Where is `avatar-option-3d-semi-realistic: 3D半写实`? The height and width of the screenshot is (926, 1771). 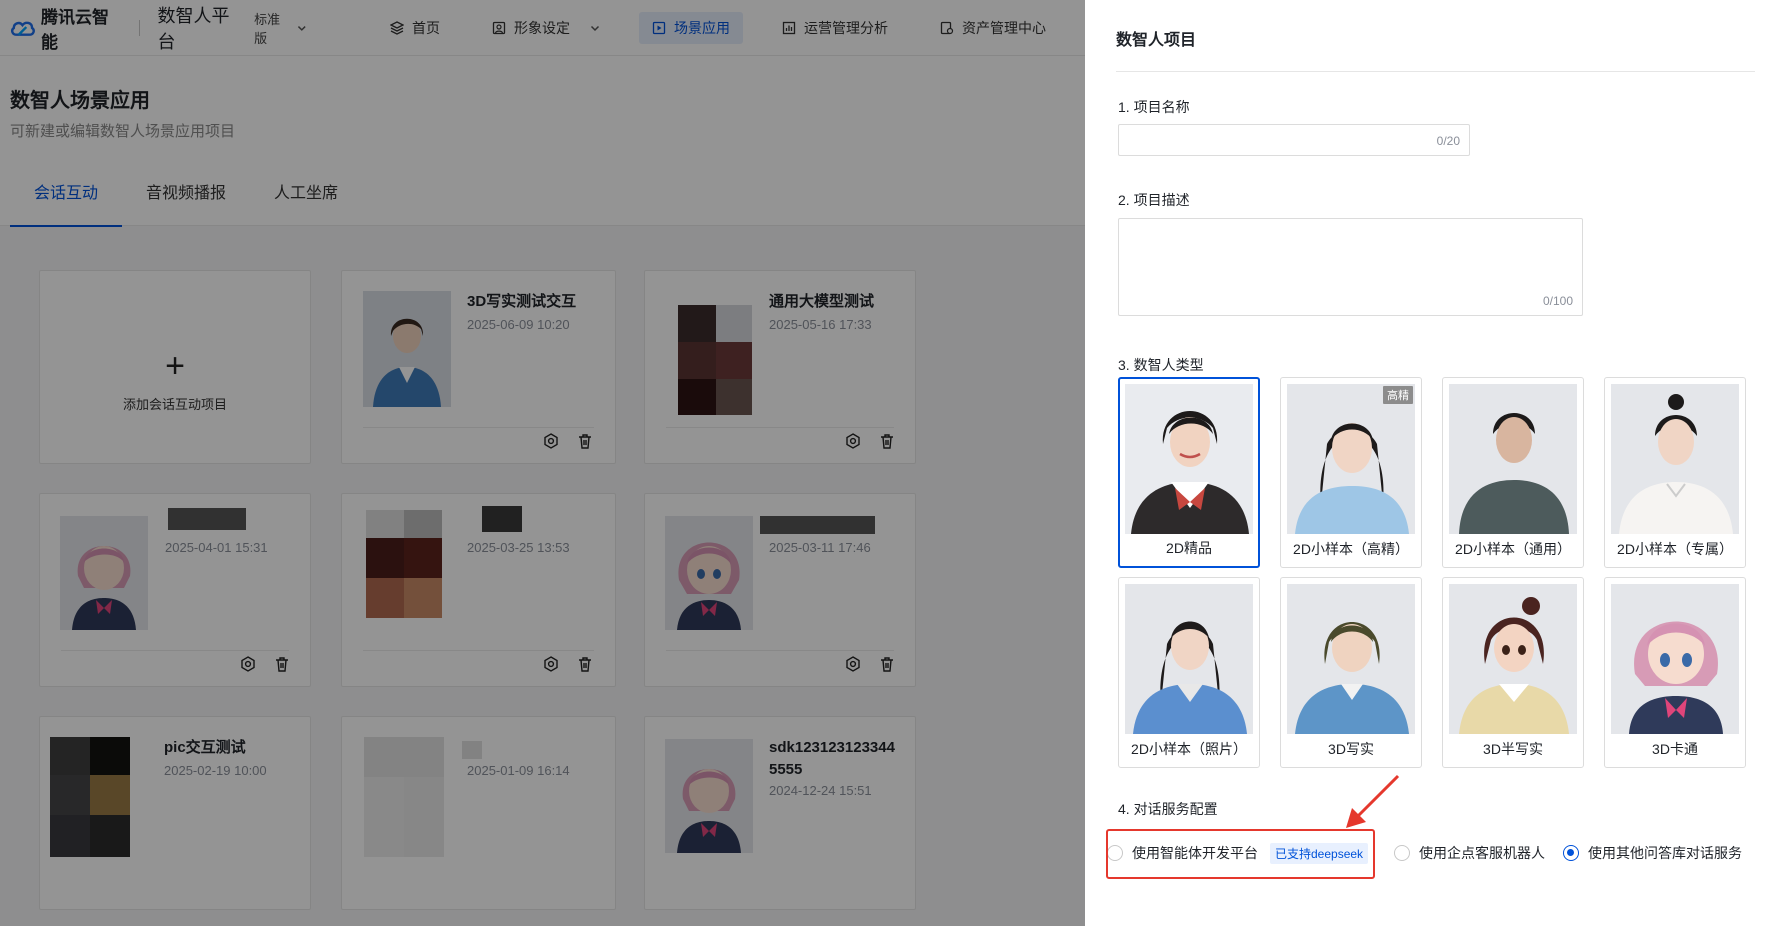 avatar-option-3d-semi-realistic: 3D半写实 is located at coordinates (1513, 672).